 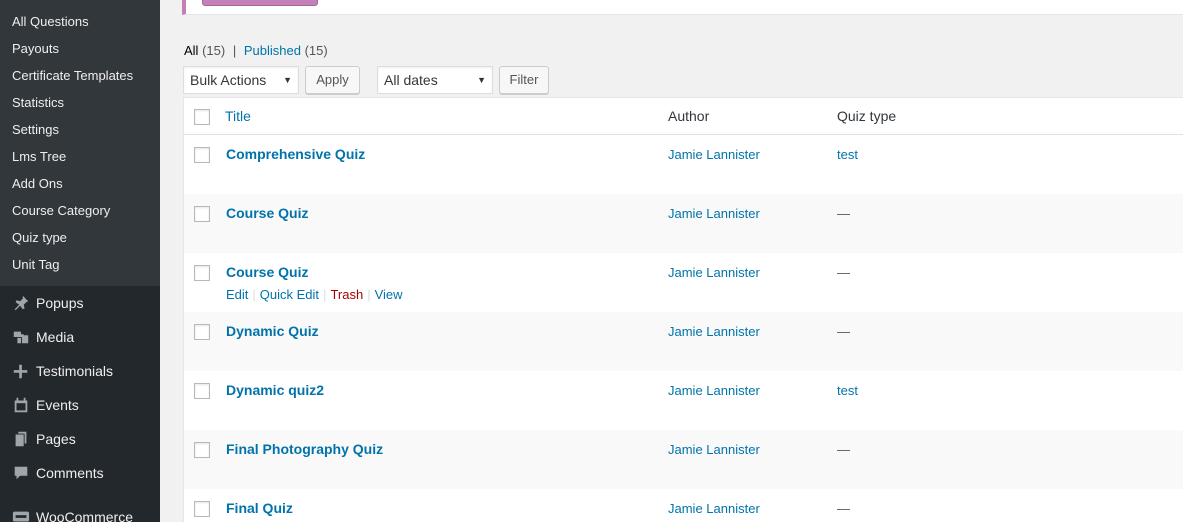 I want to click on submenu-item-quiz-type: Quiz type, so click(x=39, y=238).